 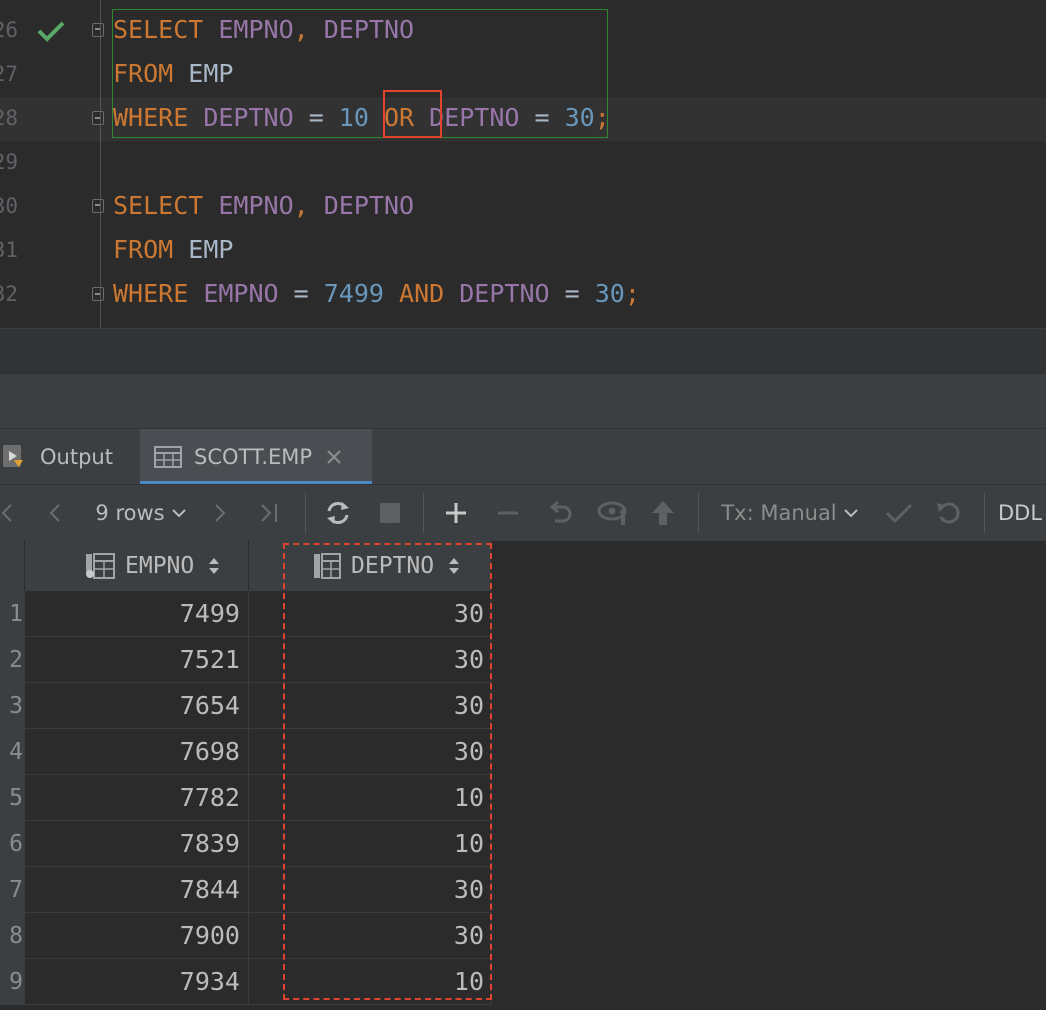 I want to click on toolbar-separator, so click(x=305, y=513).